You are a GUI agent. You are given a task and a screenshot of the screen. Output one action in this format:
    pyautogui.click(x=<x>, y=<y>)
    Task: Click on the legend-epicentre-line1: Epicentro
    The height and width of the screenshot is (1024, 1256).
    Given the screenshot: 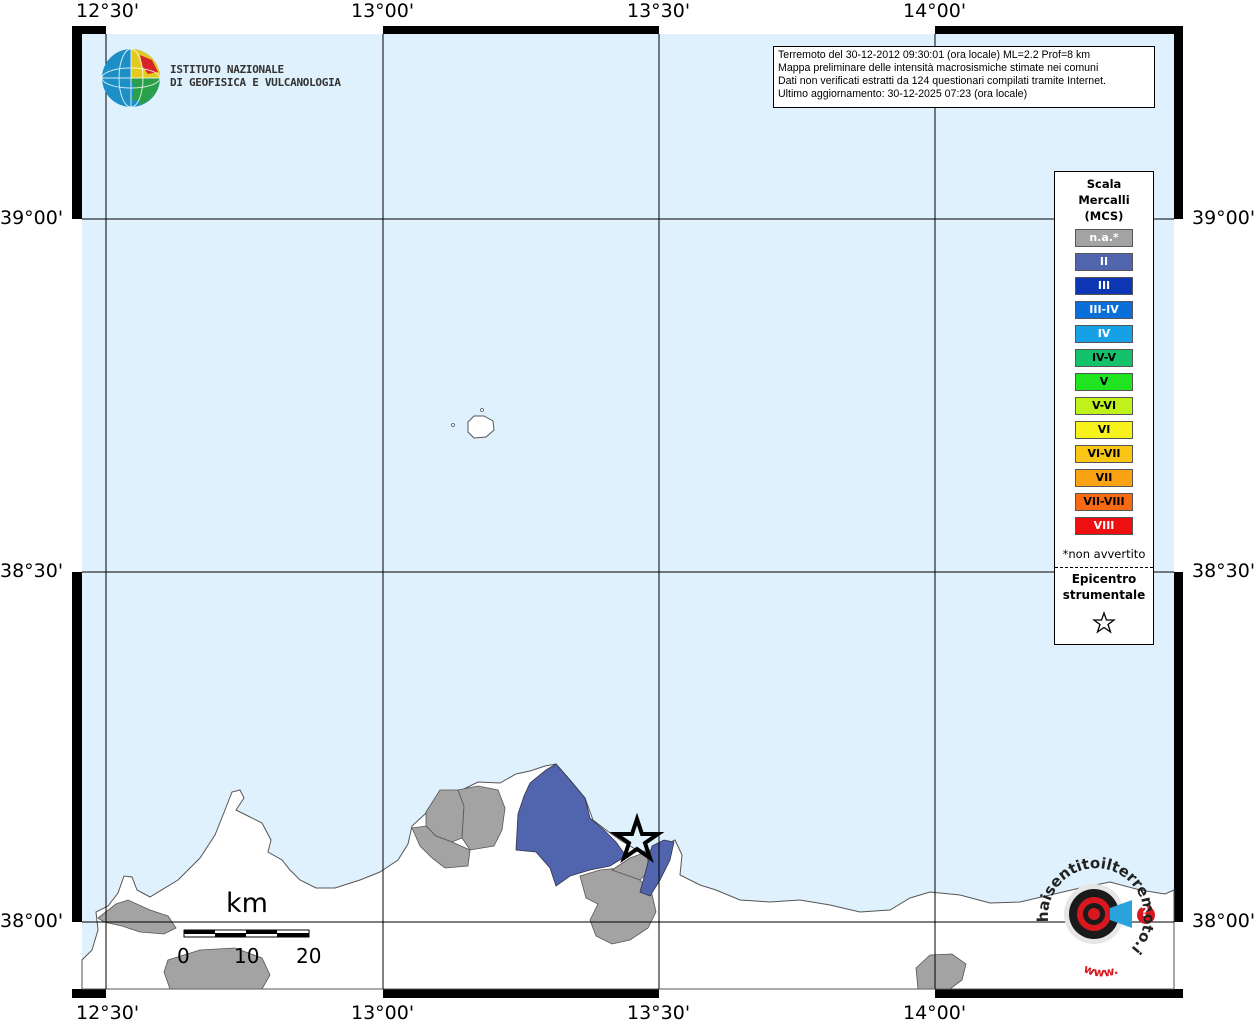 What is the action you would take?
    pyautogui.click(x=1104, y=579)
    